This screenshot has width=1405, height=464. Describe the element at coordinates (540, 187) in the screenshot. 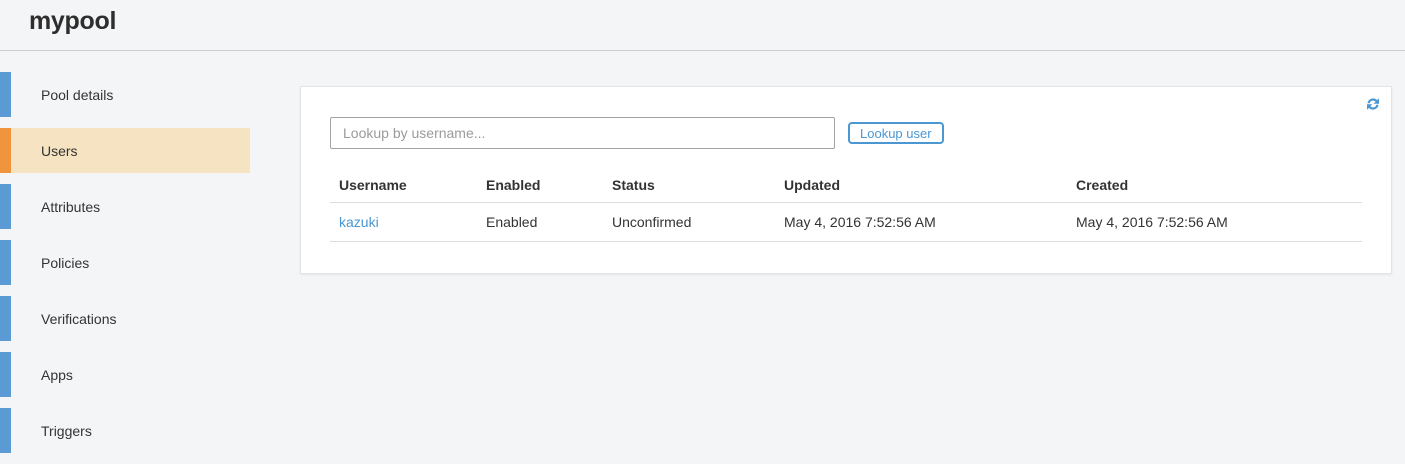

I see `column-header-enabled: Enabled` at that location.